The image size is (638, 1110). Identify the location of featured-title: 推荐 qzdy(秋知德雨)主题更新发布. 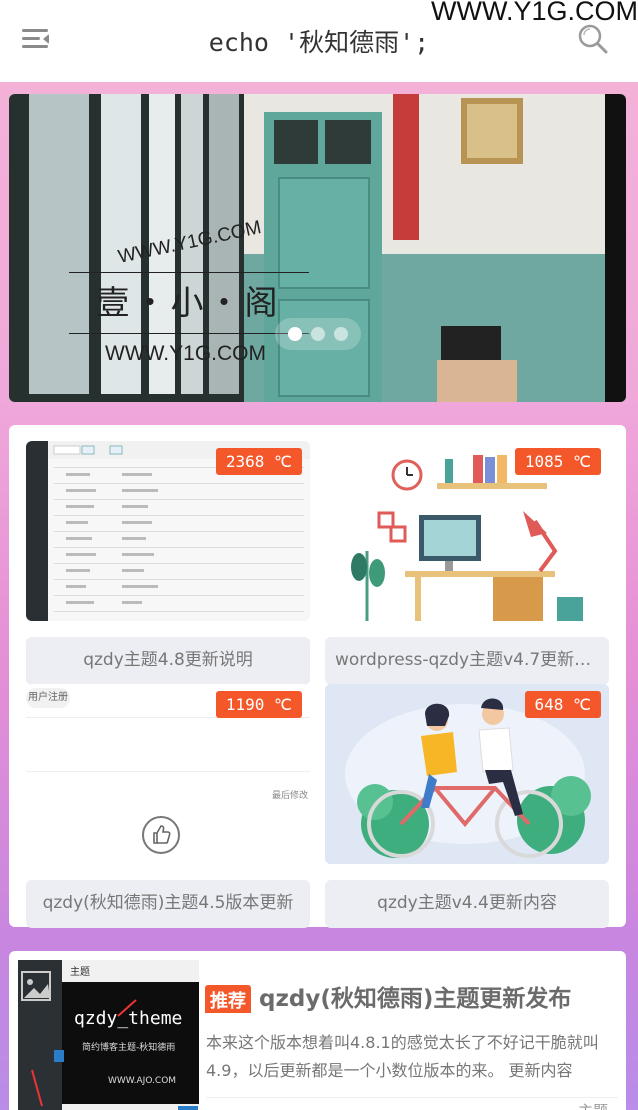
(411, 996).